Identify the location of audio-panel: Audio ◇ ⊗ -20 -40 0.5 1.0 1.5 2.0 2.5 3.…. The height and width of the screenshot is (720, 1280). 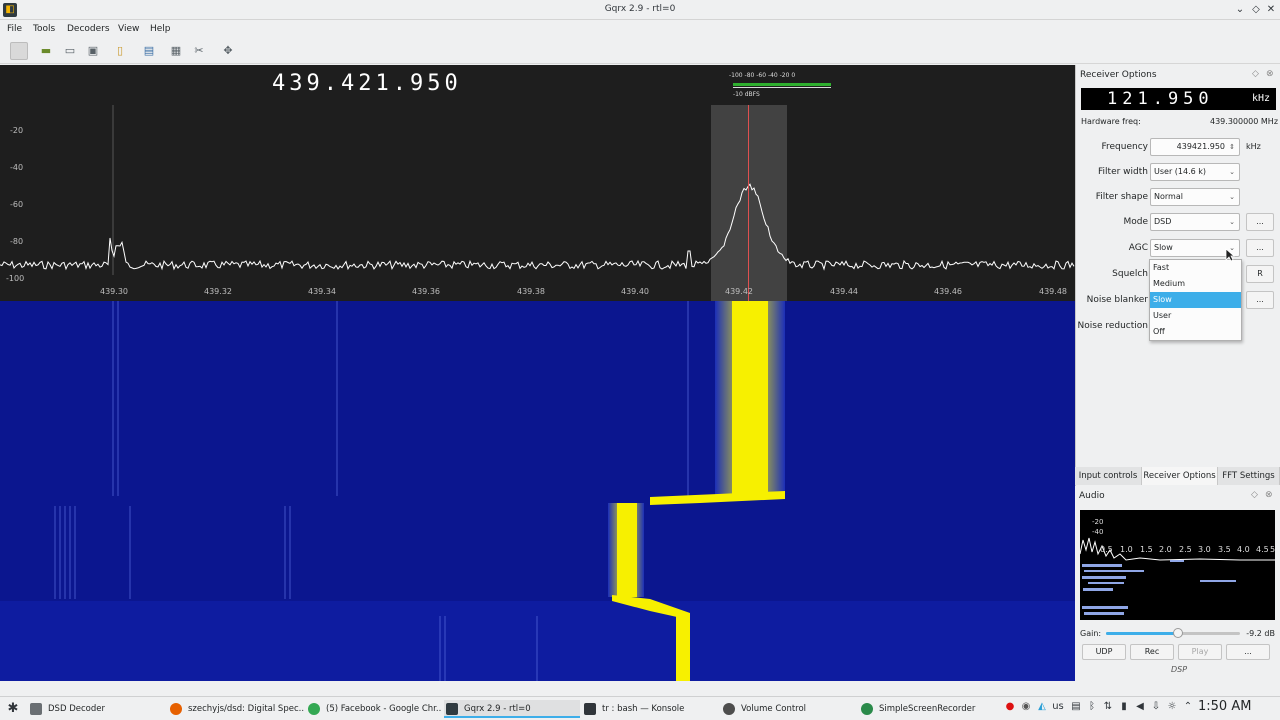
(1177, 583).